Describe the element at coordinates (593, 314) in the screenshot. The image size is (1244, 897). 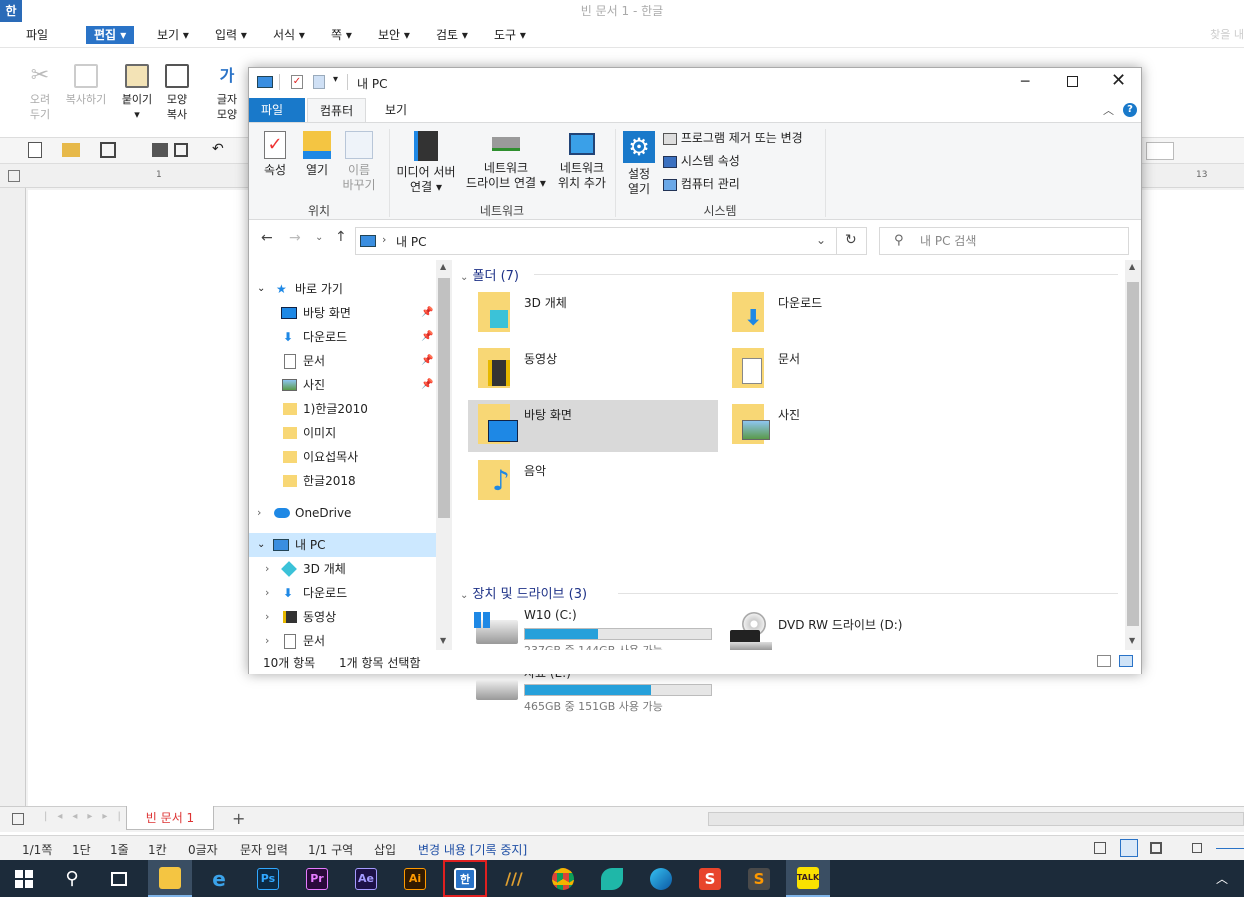
I see `folder-3d-objects: 3D 개체` at that location.